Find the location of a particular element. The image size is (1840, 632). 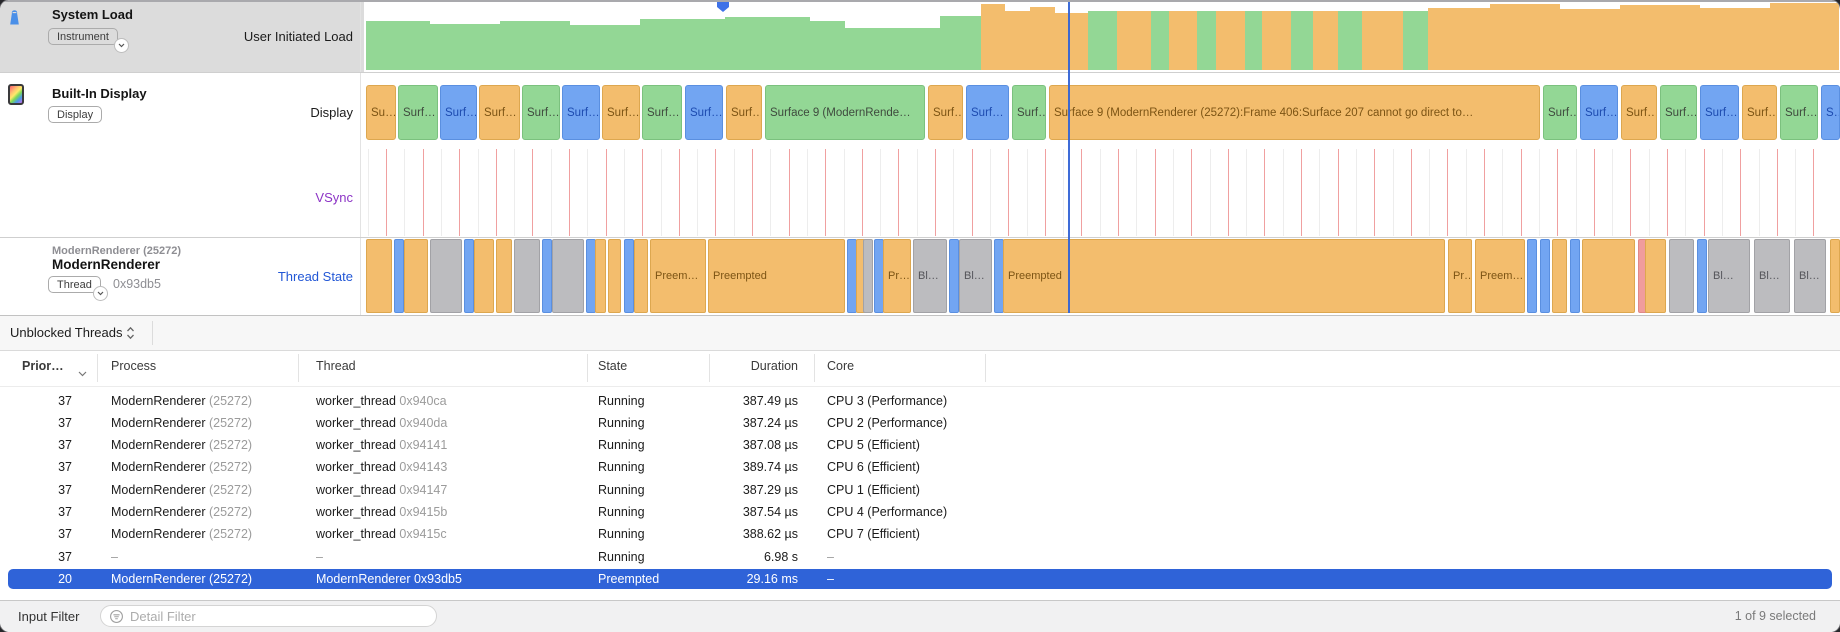

sort-chevron-icon is located at coordinates (82, 373).